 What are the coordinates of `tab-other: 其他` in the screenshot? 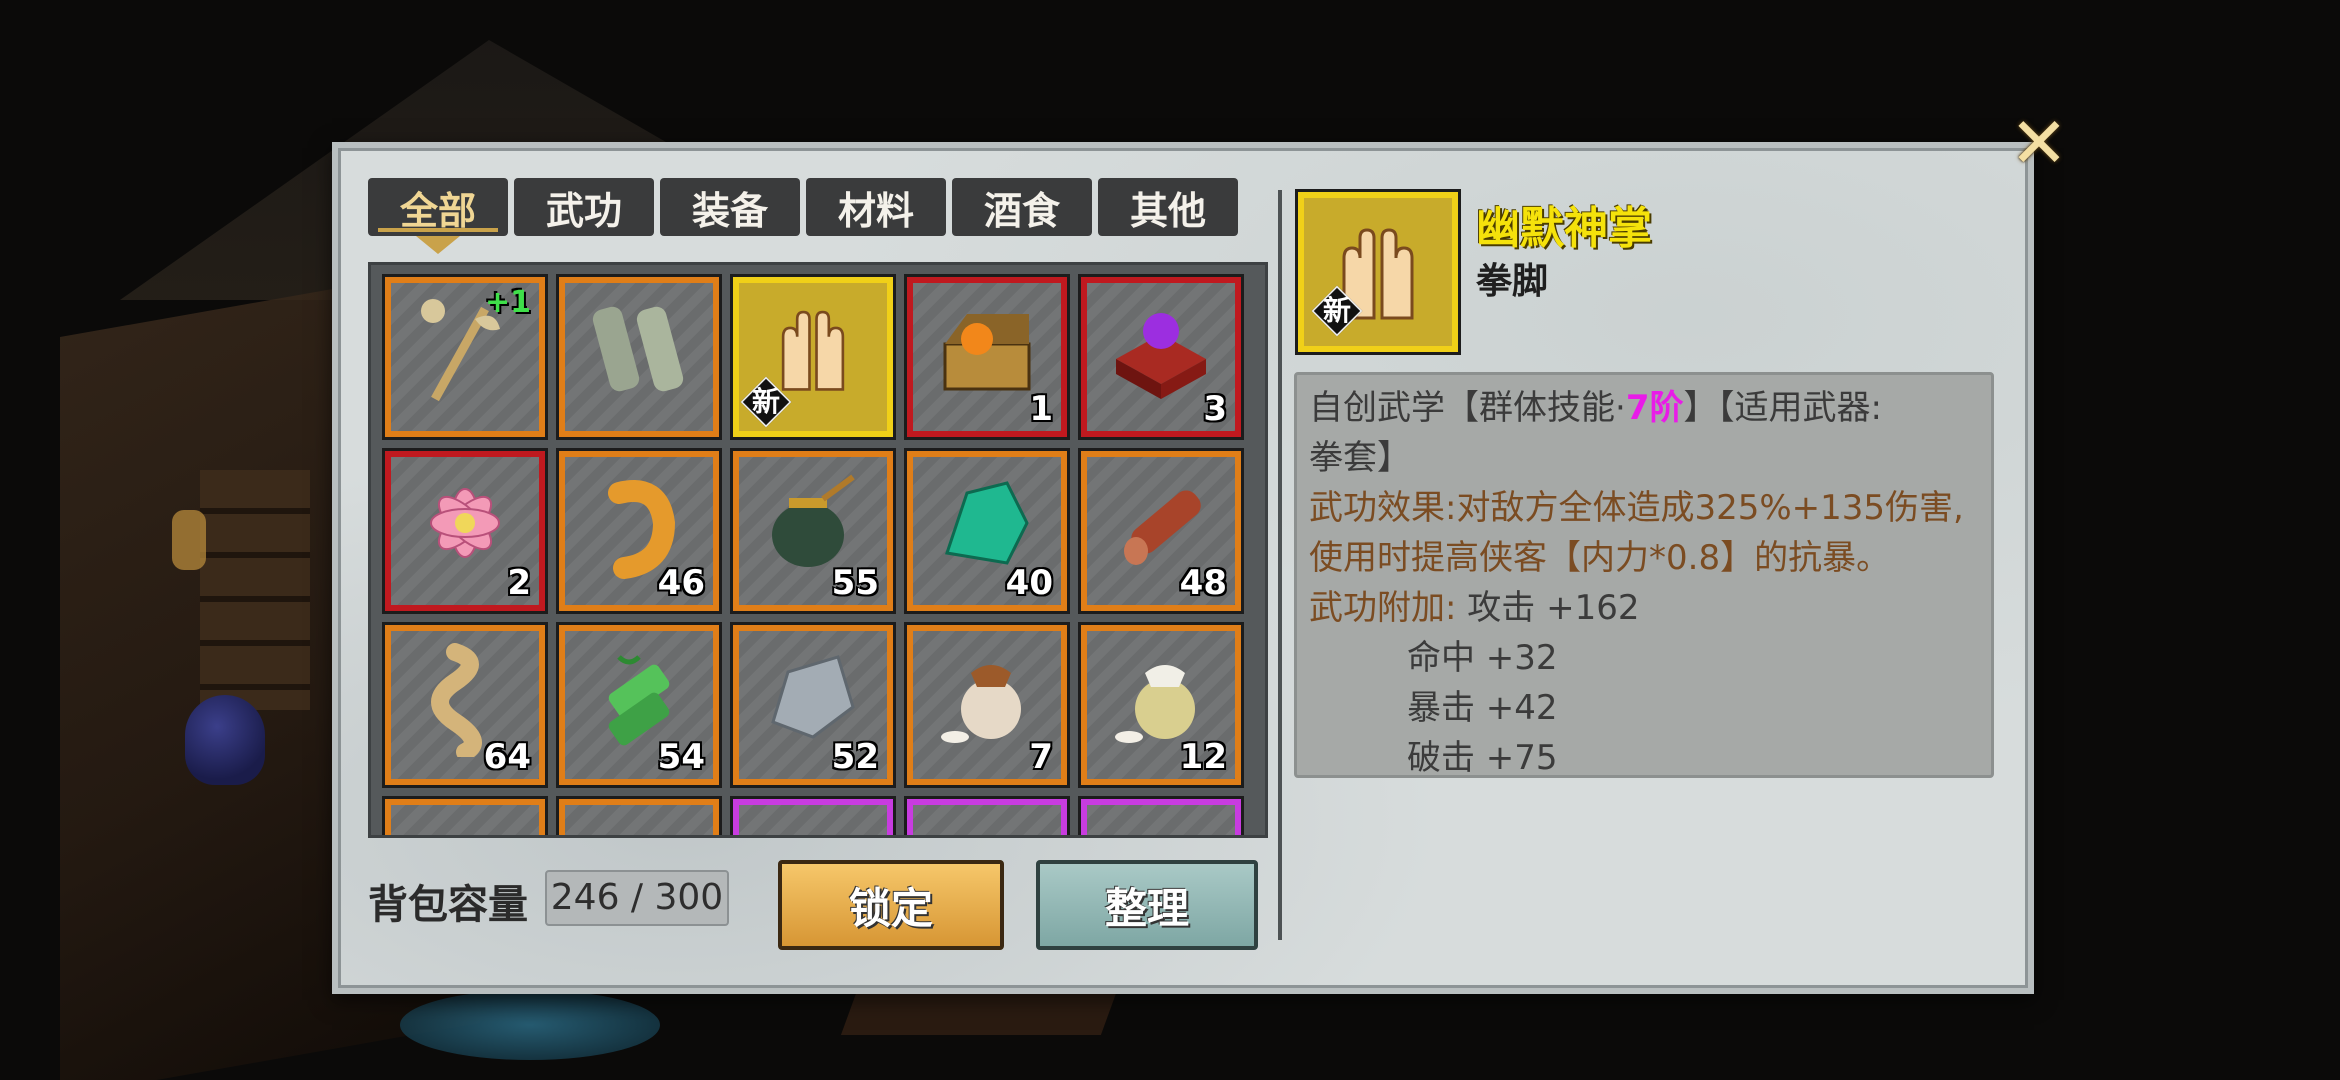 It's located at (1168, 207).